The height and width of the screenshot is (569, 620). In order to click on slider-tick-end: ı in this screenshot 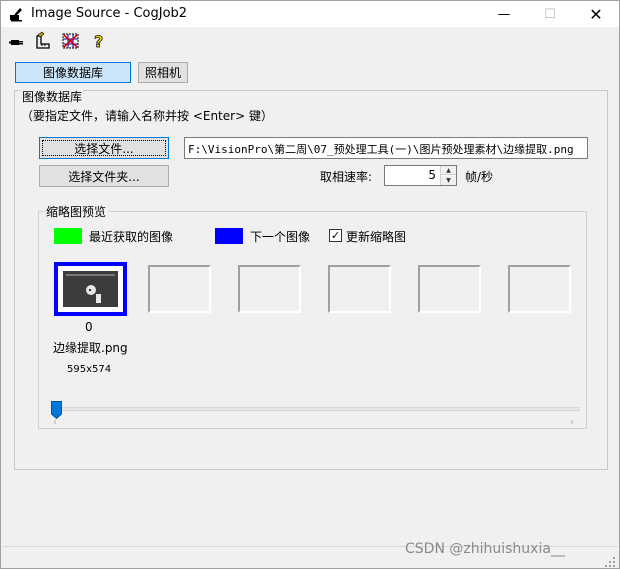, I will do `click(572, 422)`.